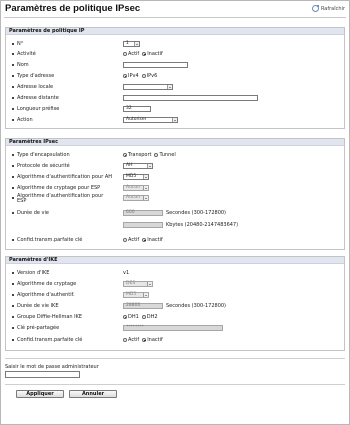 Image resolution: width=350 pixels, height=425 pixels. What do you see at coordinates (26, 54) in the screenshot?
I see `activity-label: Activité` at bounding box center [26, 54].